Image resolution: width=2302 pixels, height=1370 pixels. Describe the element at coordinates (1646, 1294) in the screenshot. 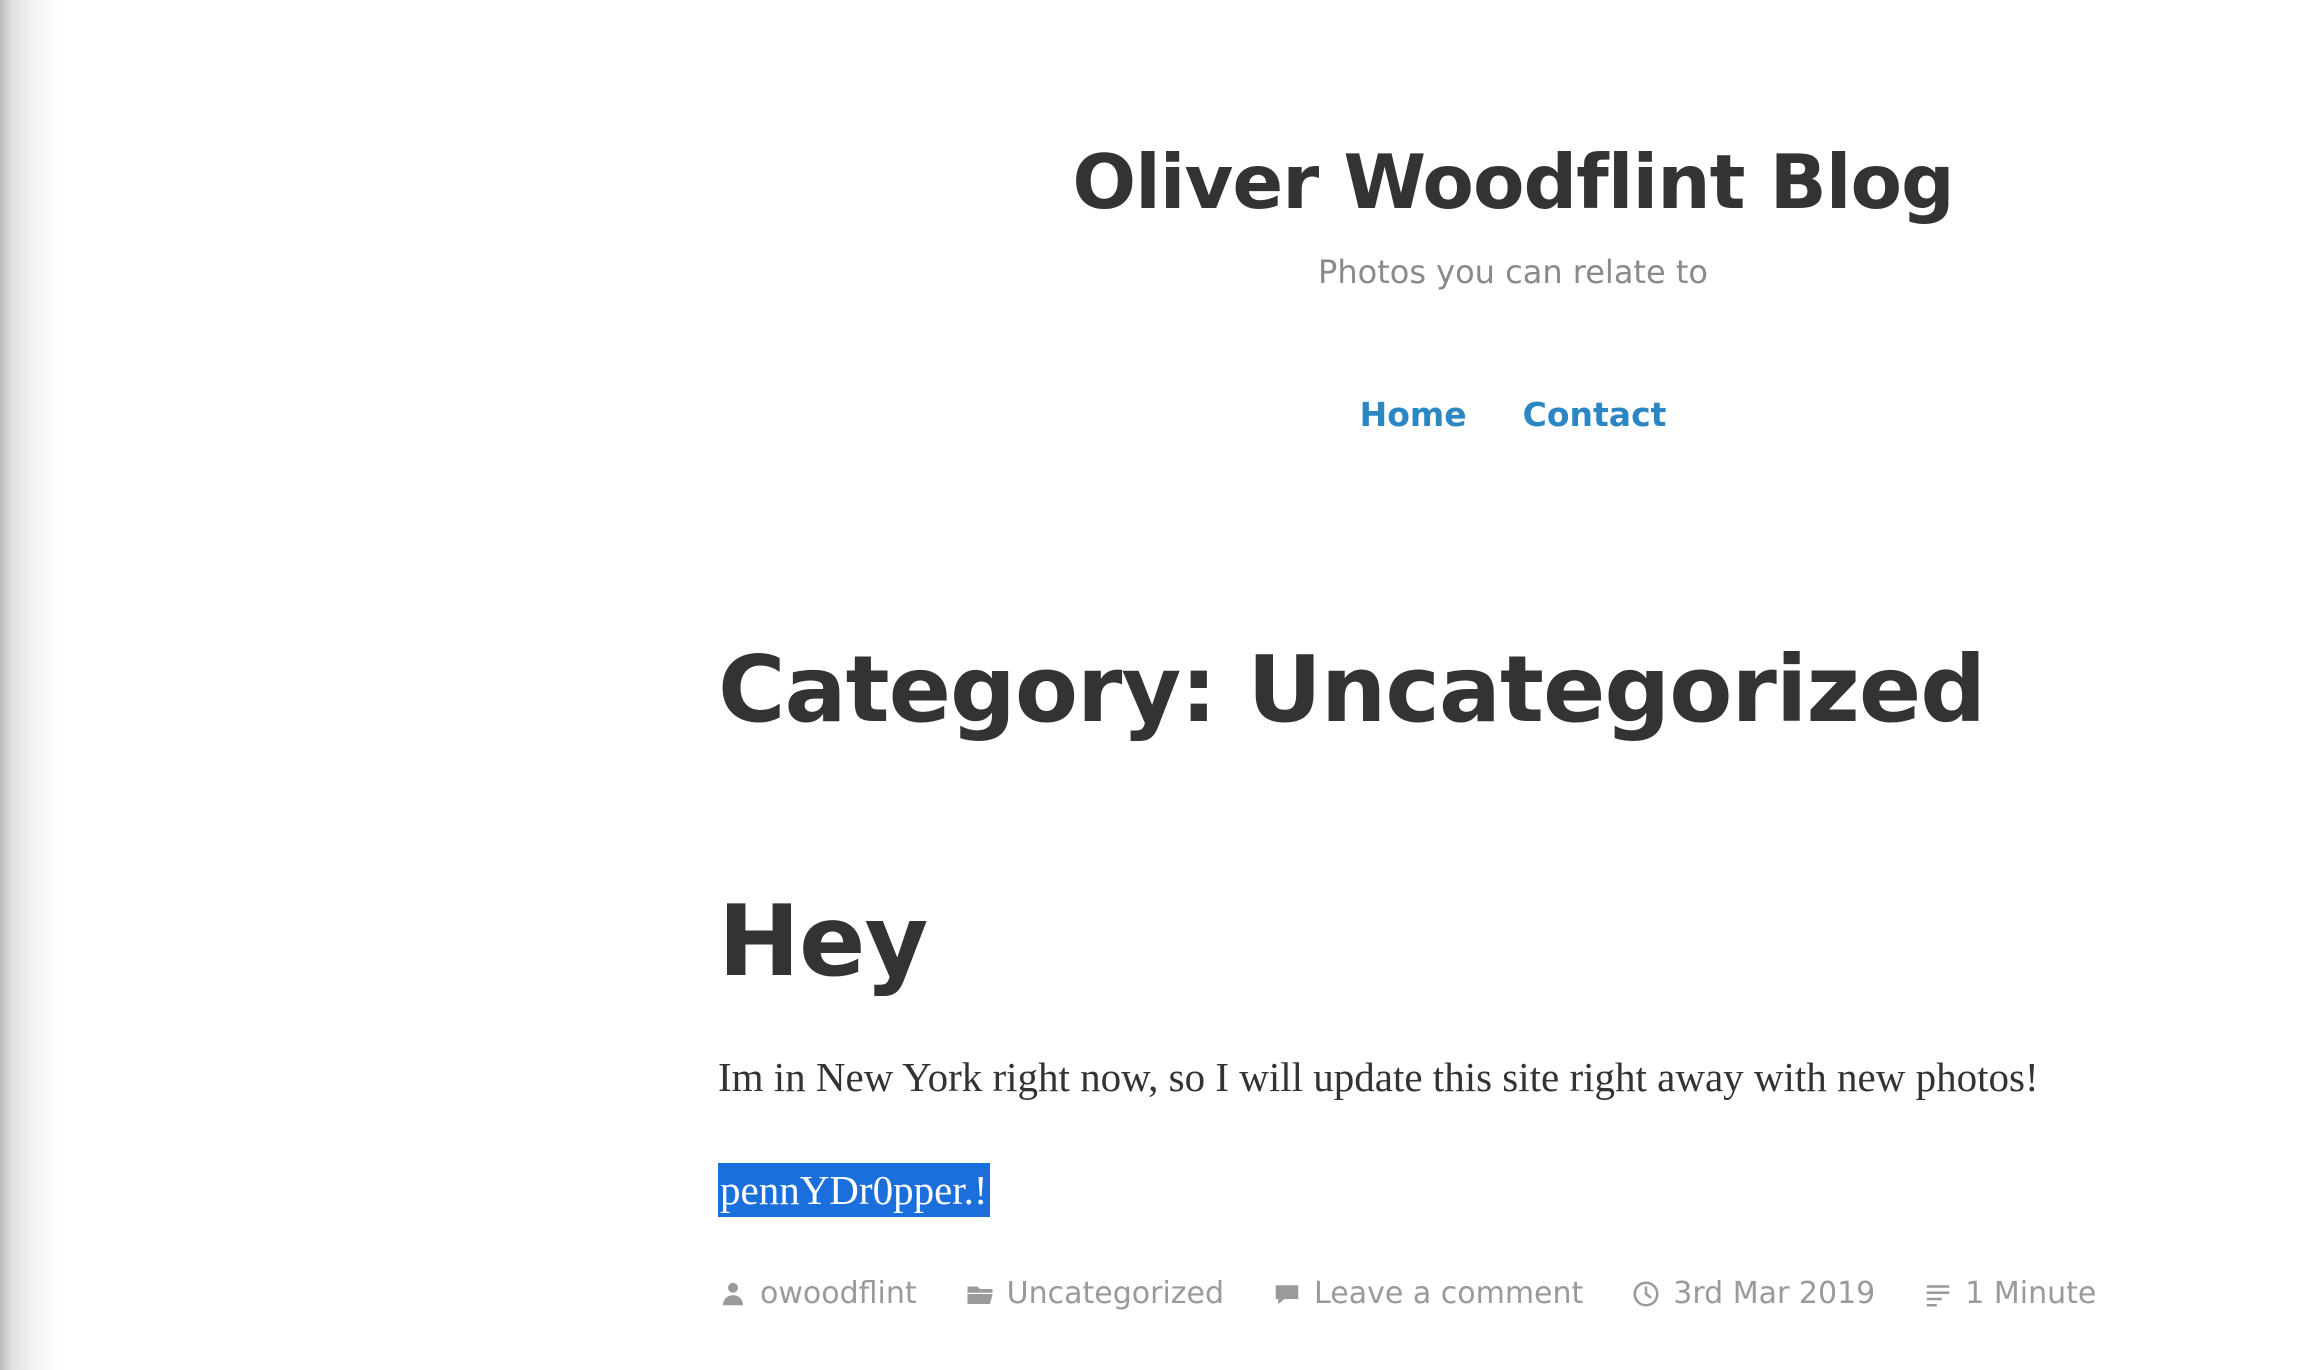

I see `clock-icon` at that location.